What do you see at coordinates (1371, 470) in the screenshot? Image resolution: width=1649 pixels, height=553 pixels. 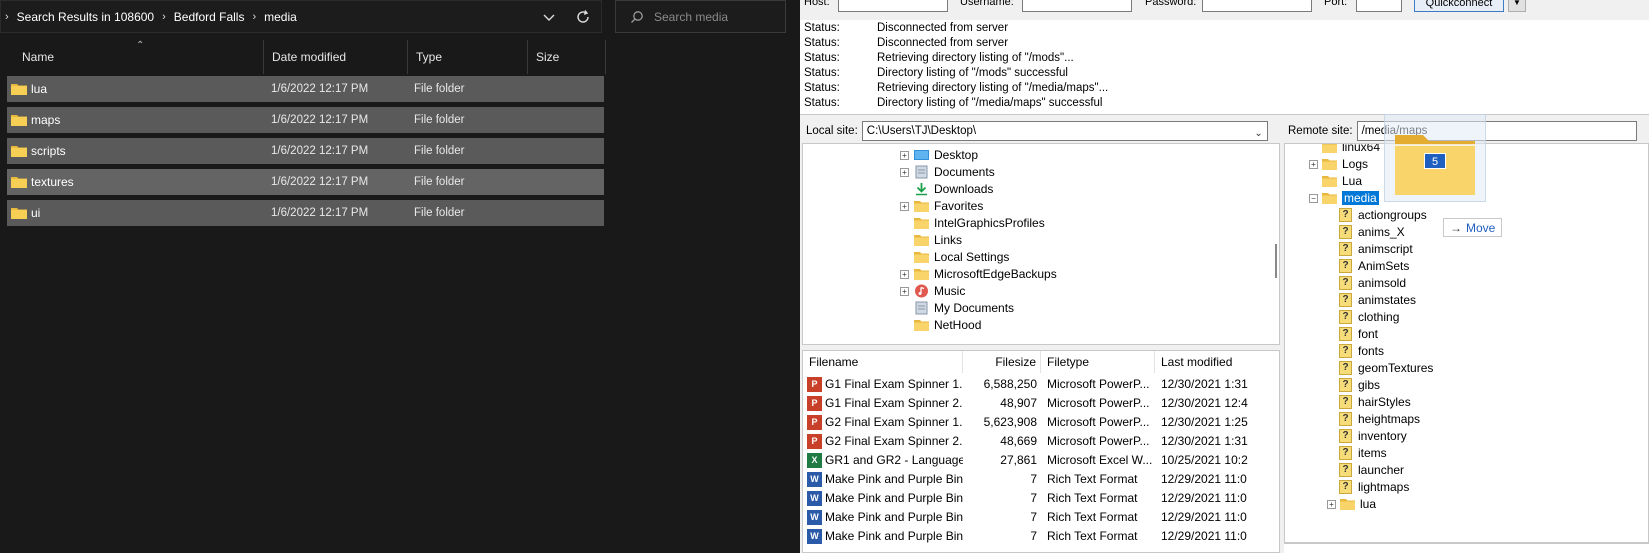 I see `tree-item-launcher: ? launcher` at bounding box center [1371, 470].